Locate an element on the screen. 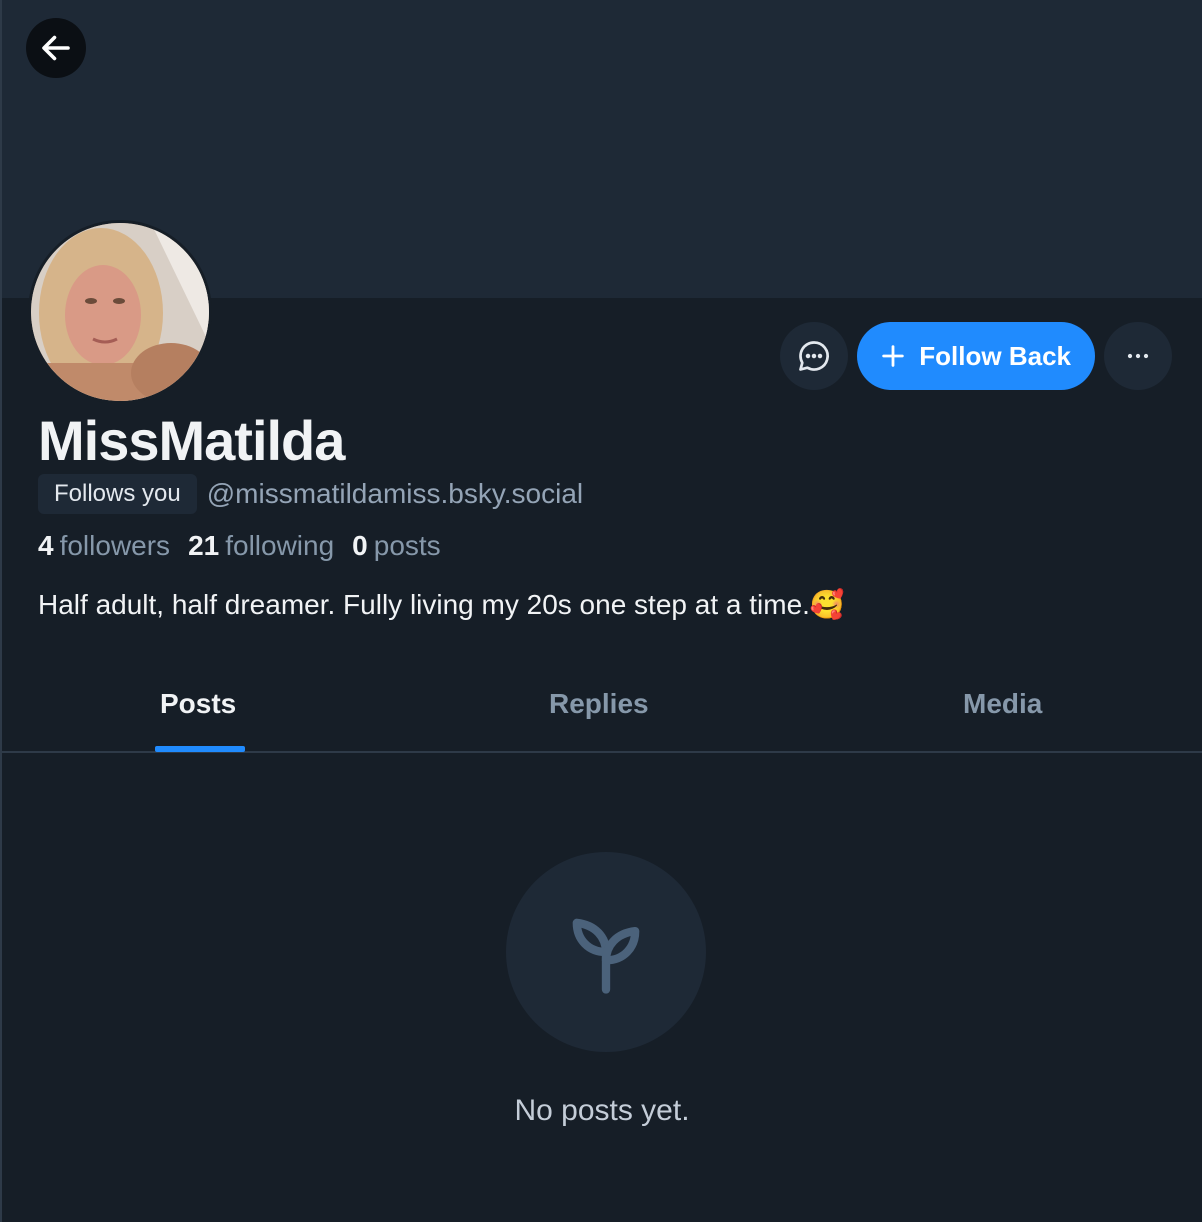 The height and width of the screenshot is (1222, 1202). avatar-image is located at coordinates (120, 312).